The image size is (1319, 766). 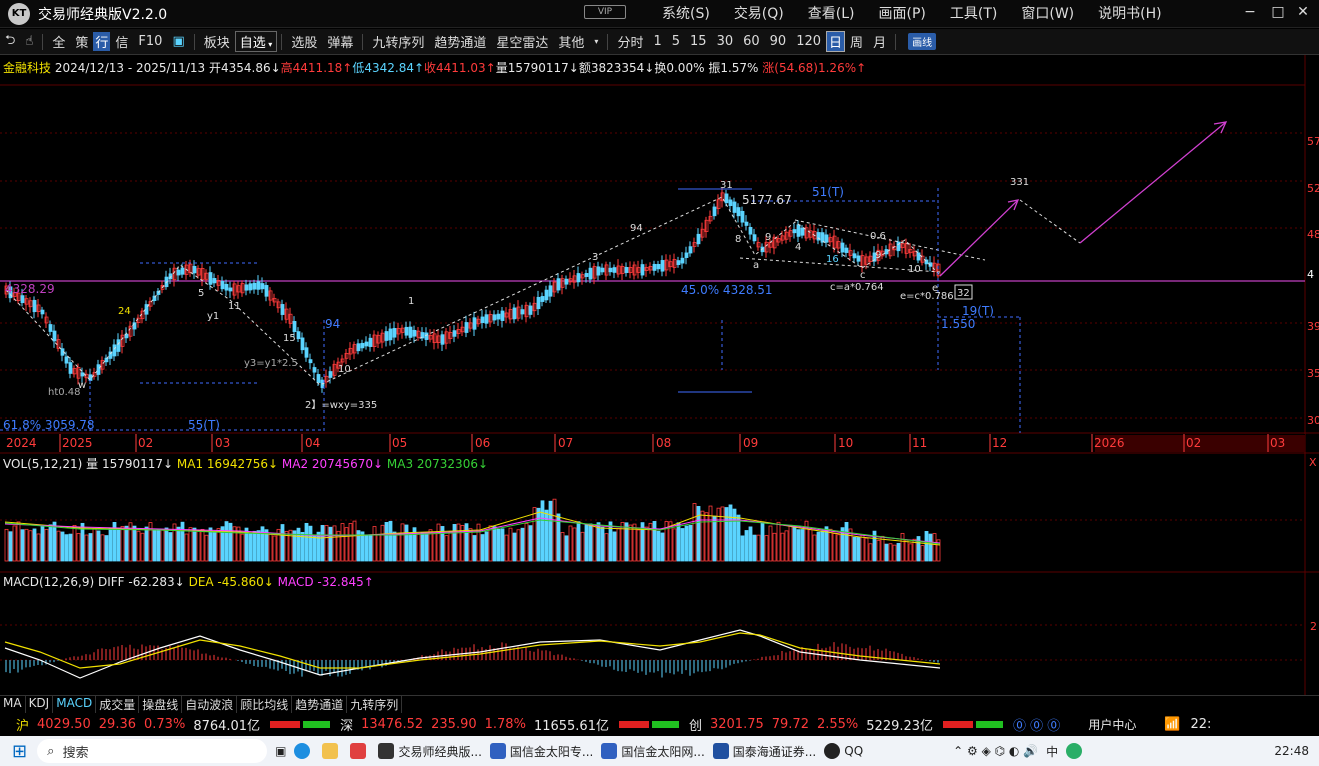 I want to click on xuangu-button: 选股, so click(x=304, y=41).